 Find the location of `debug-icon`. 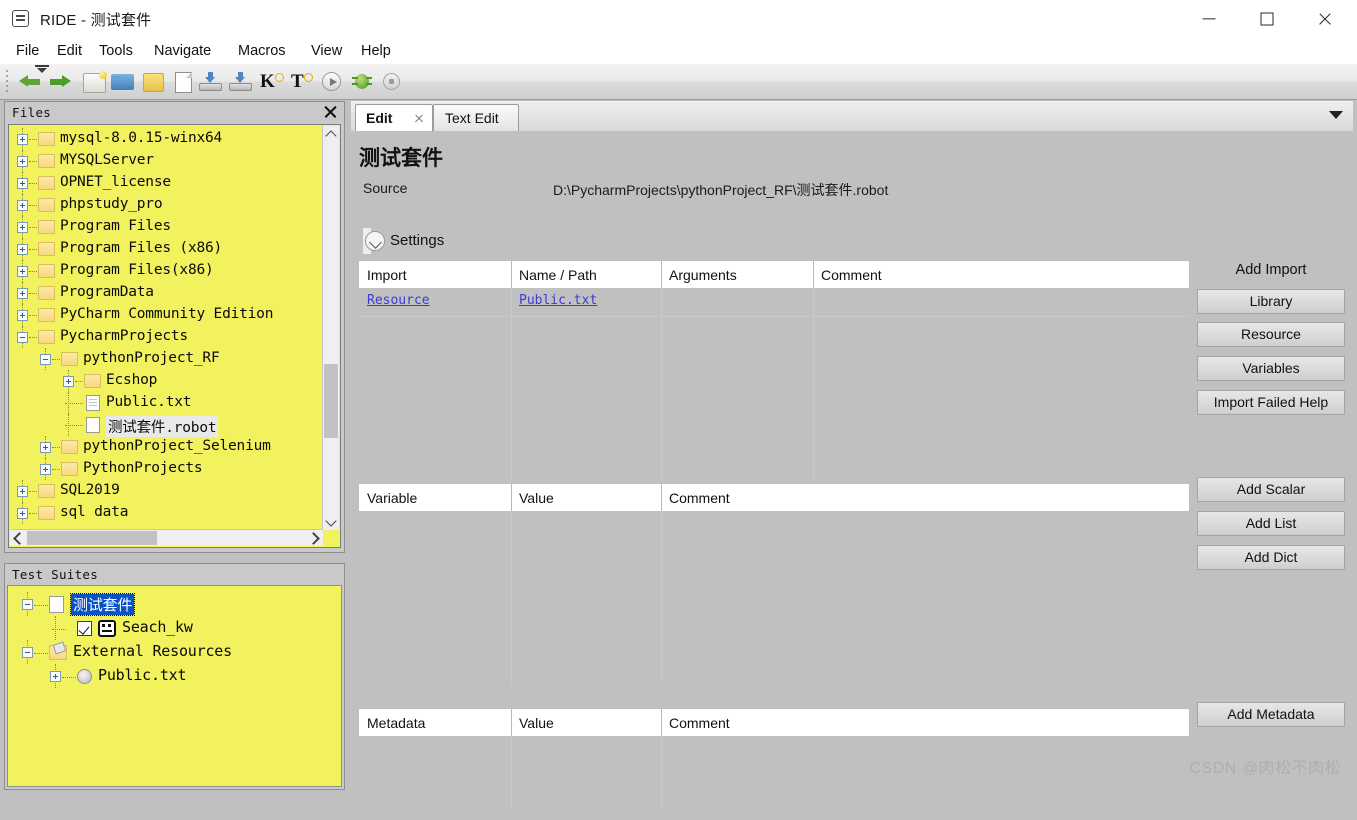

debug-icon is located at coordinates (362, 81).